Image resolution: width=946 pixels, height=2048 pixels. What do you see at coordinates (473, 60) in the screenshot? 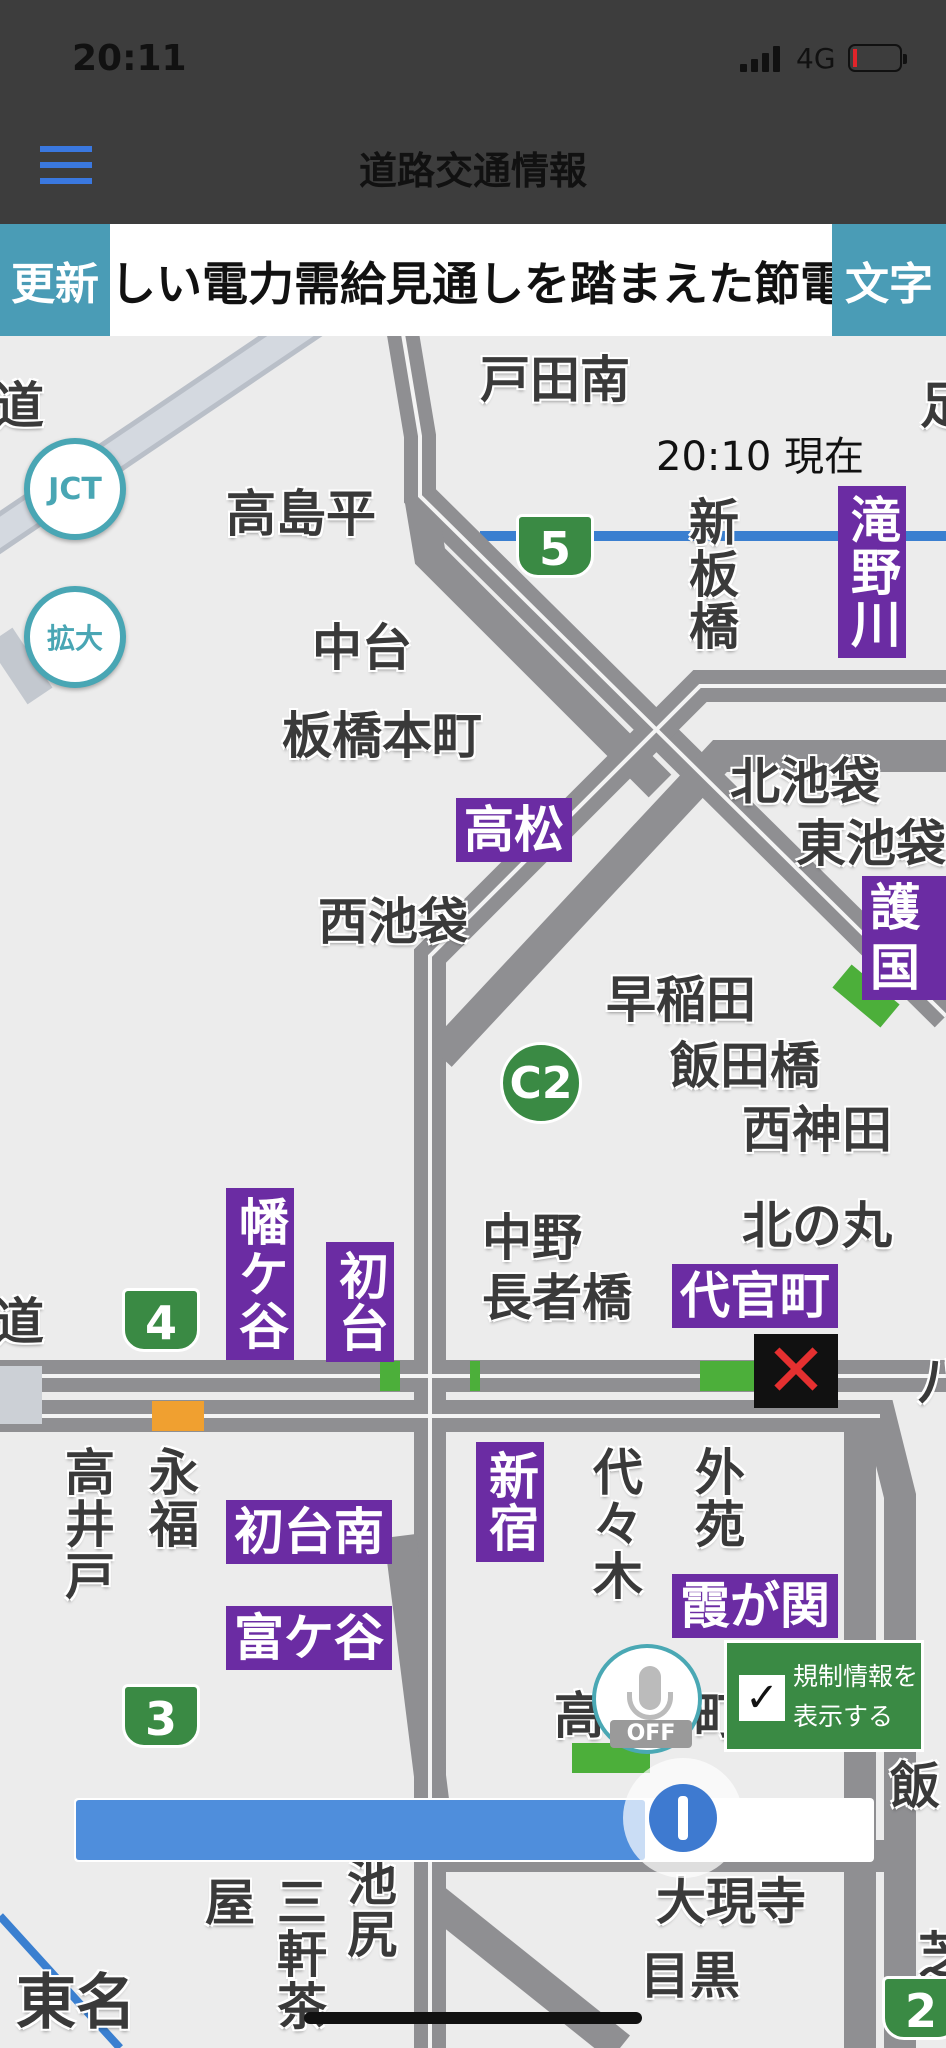
I see `status-bar: 20:11 4G` at bounding box center [473, 60].